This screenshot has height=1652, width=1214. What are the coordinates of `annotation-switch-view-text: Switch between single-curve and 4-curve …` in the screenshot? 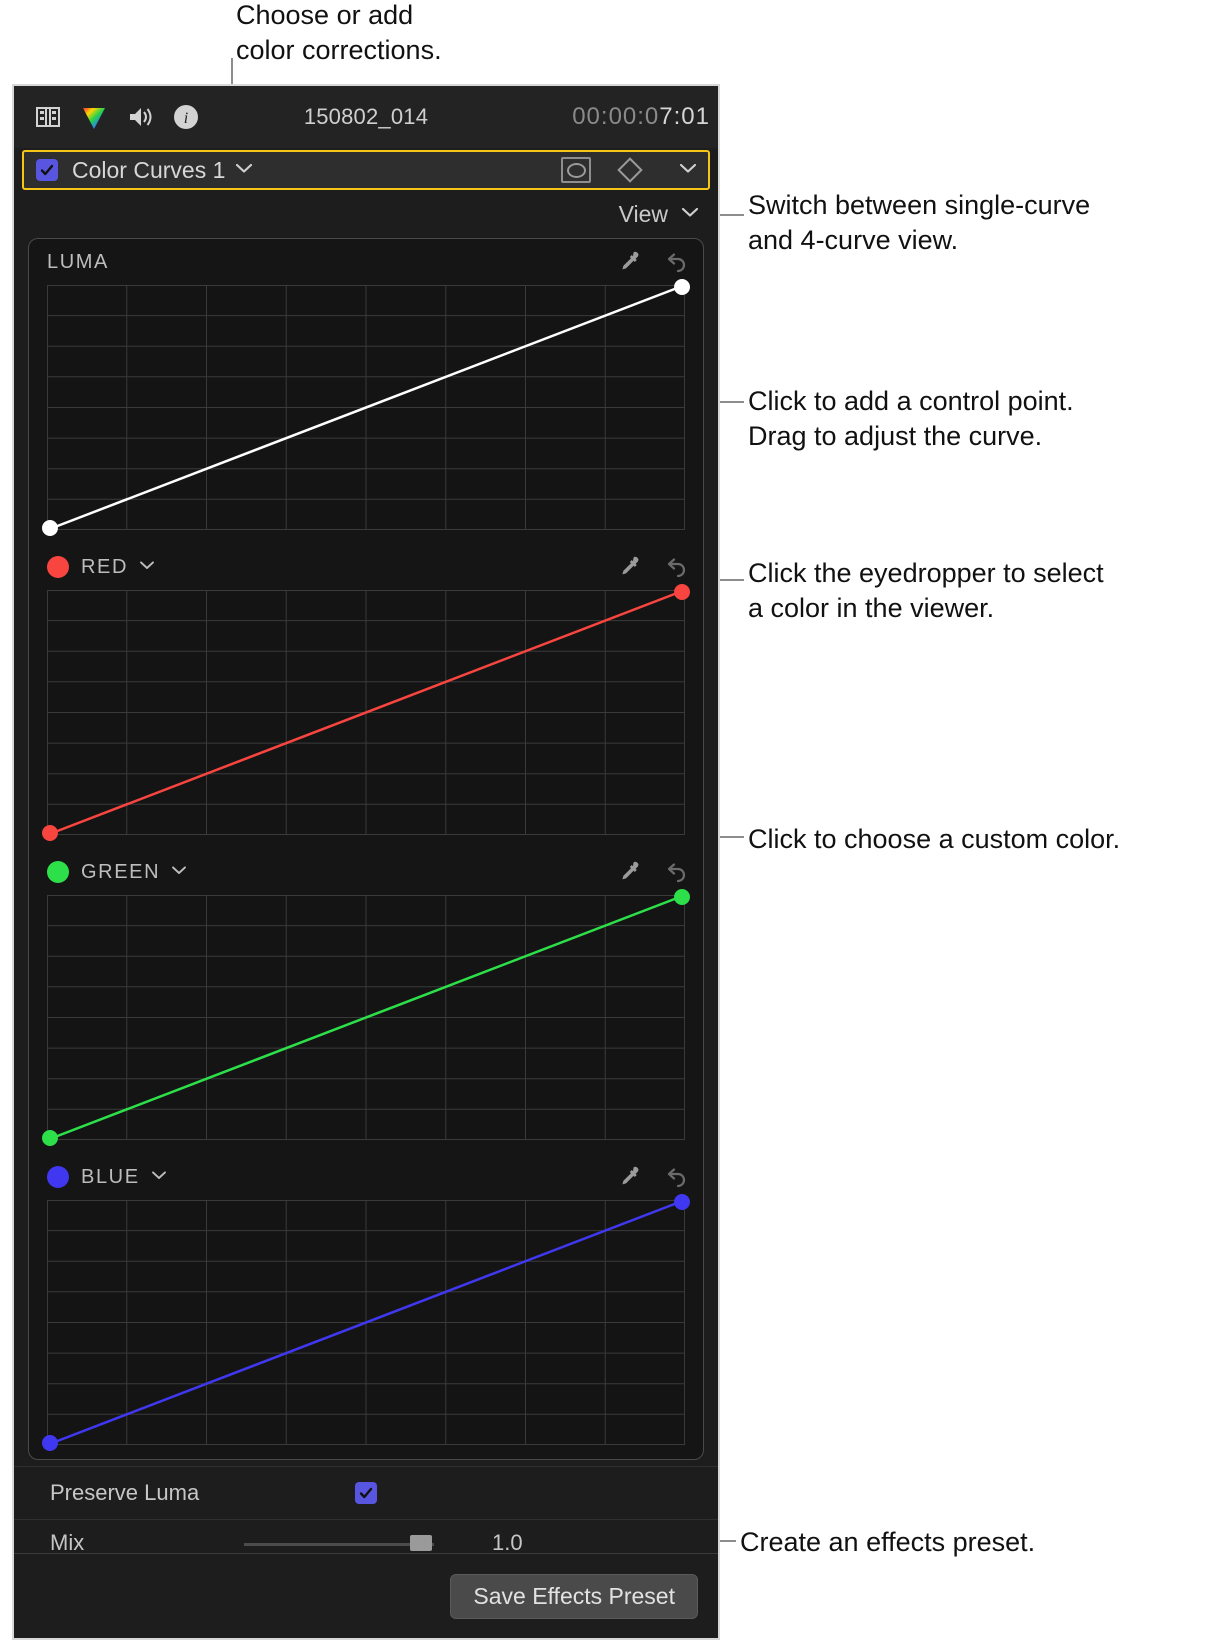 It's located at (919, 222).